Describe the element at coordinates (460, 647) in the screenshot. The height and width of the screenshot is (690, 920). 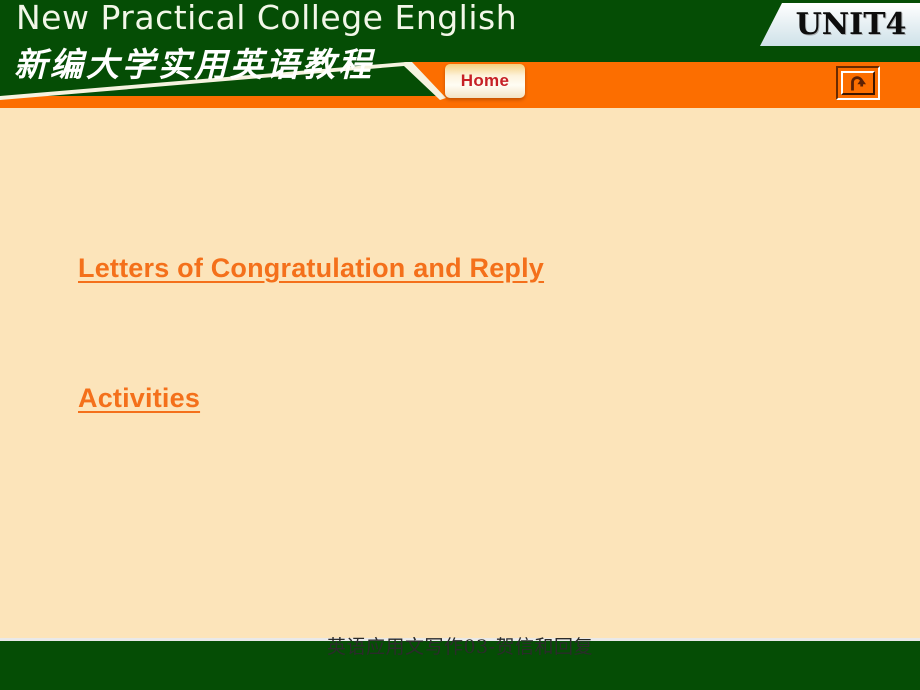
I see `footer-caption: 英语应用文写作03-贺信和回复` at that location.